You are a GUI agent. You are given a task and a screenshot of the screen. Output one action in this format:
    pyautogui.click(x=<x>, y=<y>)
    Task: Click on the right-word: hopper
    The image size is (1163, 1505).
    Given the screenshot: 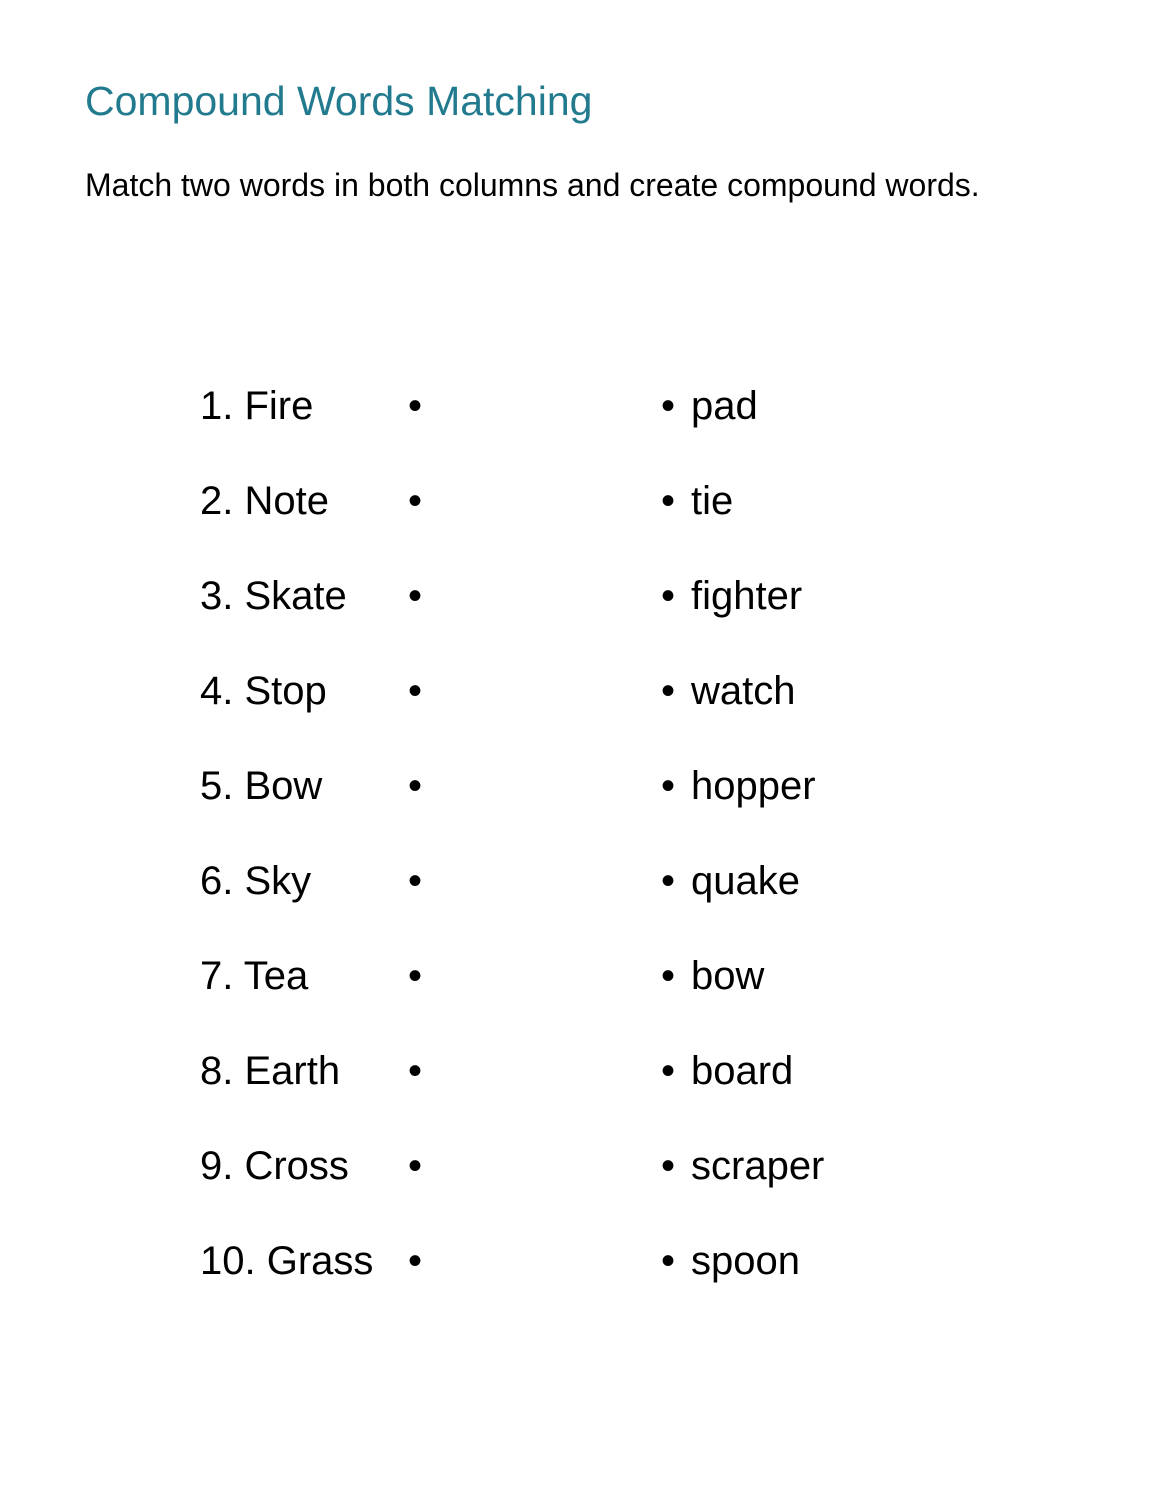 What is the action you would take?
    pyautogui.click(x=753, y=786)
    